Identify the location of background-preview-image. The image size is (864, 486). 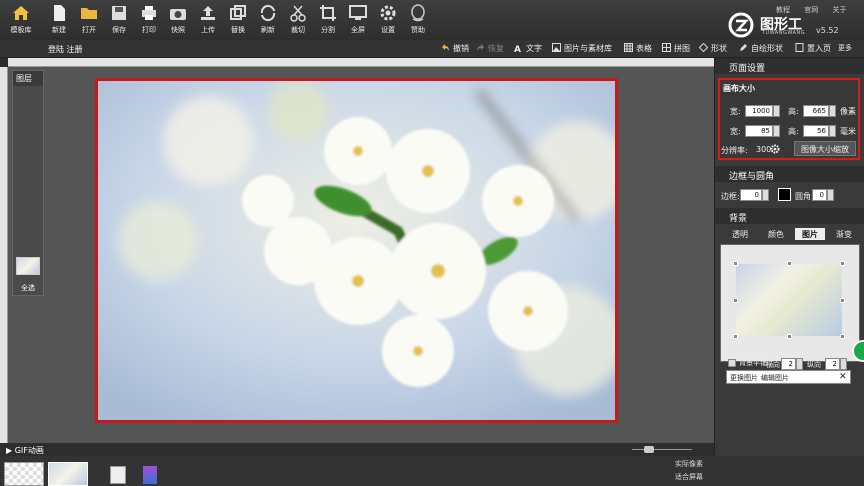
(789, 300).